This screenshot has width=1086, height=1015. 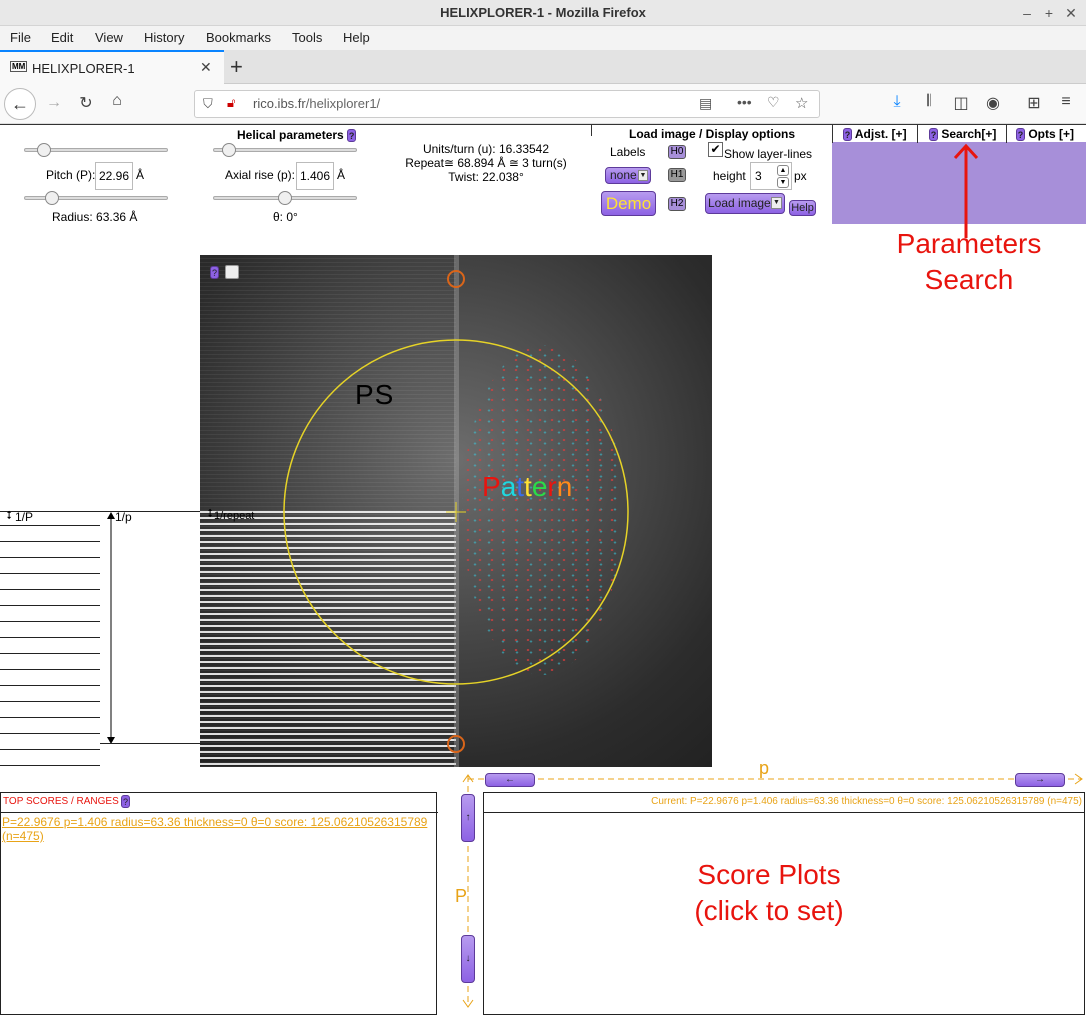 I want to click on pattern-label: Pattern, so click(x=527, y=486).